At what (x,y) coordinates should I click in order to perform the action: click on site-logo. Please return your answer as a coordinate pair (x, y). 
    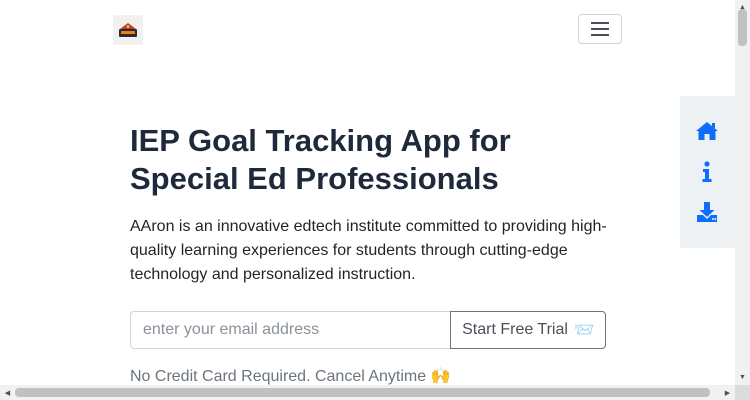
    Looking at the image, I should click on (128, 30).